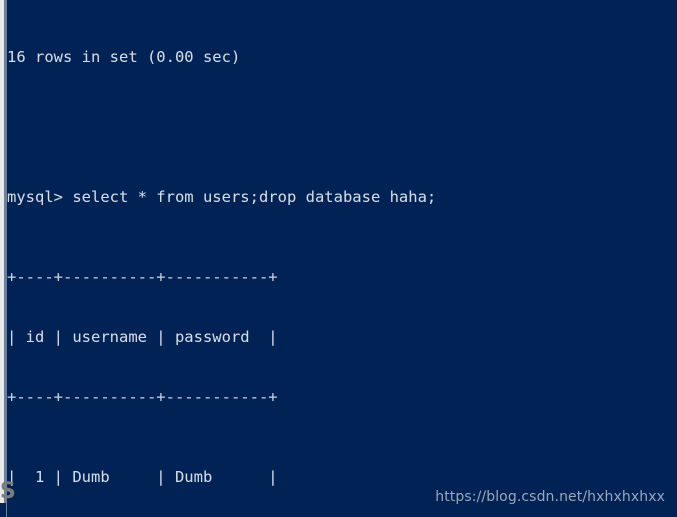 This screenshot has width=677, height=517. What do you see at coordinates (5, 258) in the screenshot?
I see `terminal-scrollbar` at bounding box center [5, 258].